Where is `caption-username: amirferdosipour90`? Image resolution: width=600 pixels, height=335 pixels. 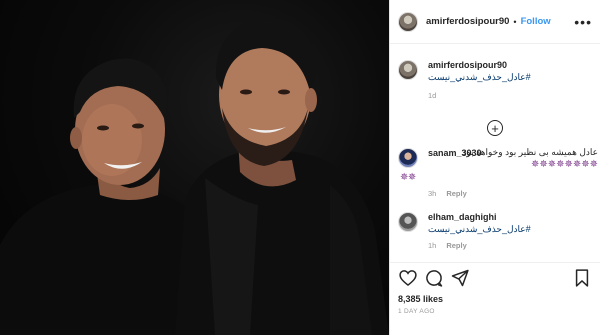
caption-username: amirferdosipour90 is located at coordinates (467, 65).